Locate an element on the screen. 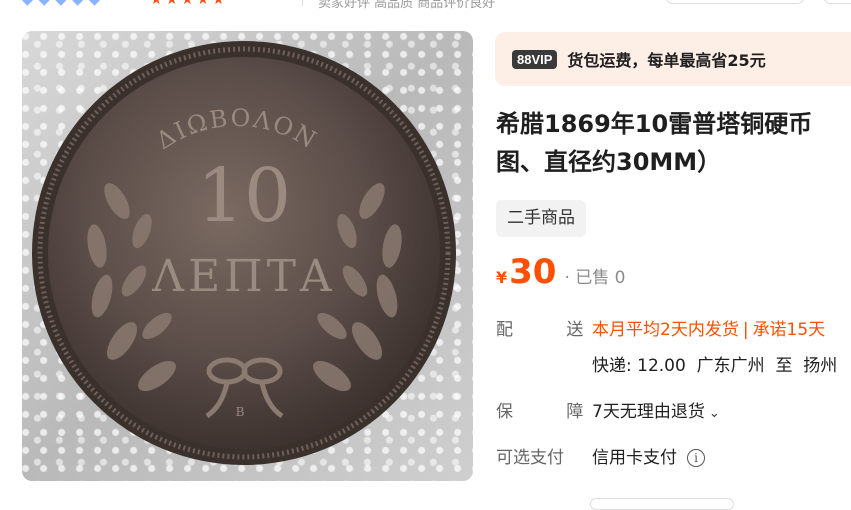  chevron-down-icon: ⌄ is located at coordinates (714, 413).